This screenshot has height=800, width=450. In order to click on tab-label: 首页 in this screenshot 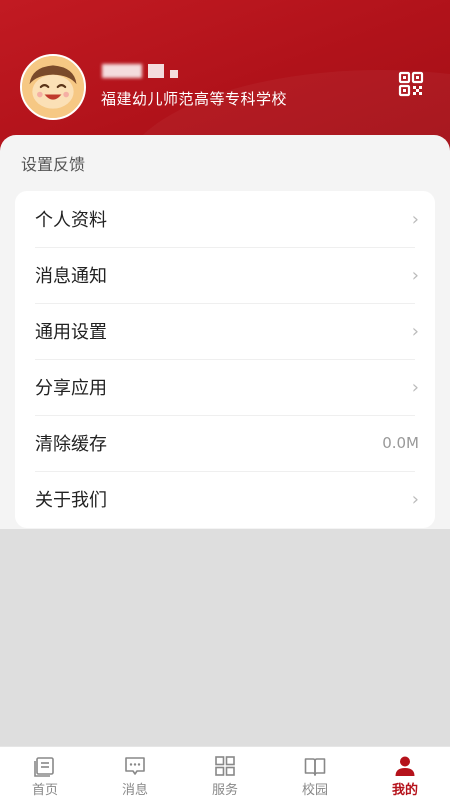, I will do `click(44, 790)`.